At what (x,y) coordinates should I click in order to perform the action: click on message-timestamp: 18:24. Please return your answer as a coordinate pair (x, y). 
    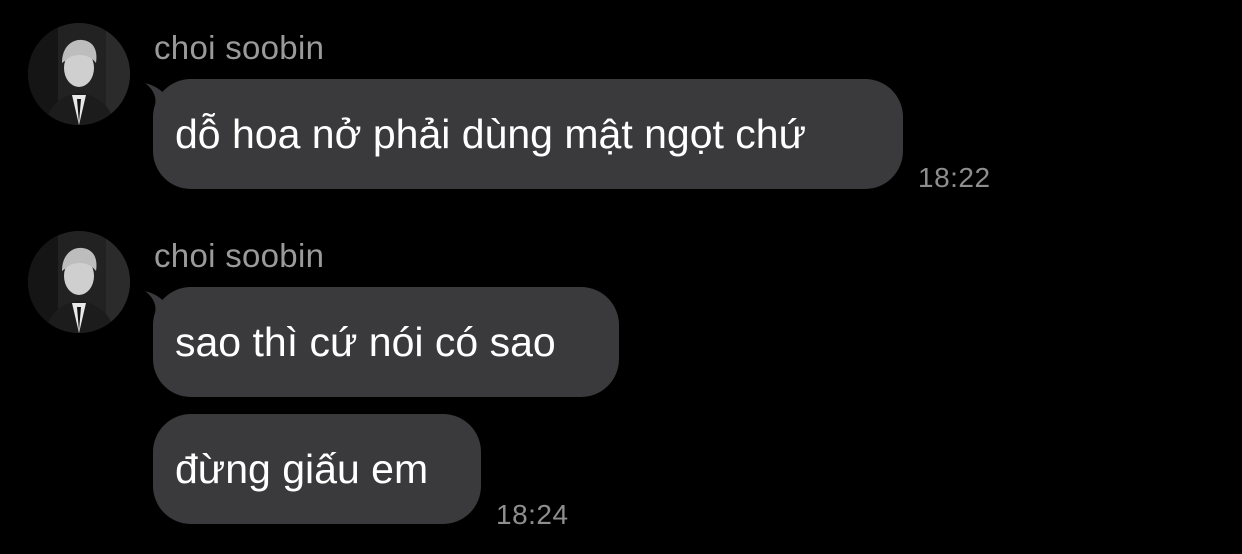
    Looking at the image, I should click on (532, 514).